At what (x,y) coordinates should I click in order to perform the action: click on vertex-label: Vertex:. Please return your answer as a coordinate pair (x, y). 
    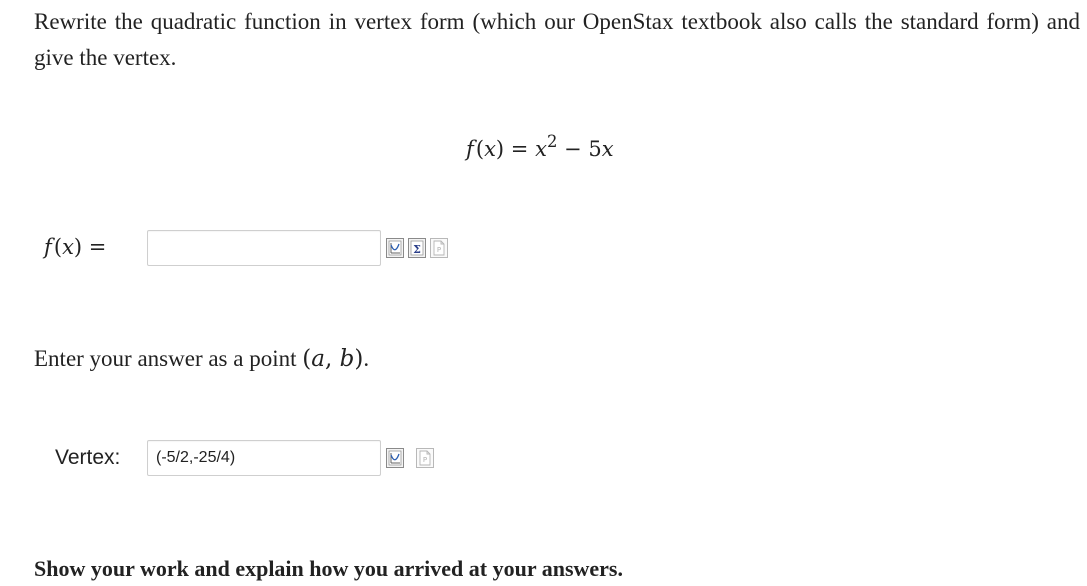
    Looking at the image, I should click on (88, 457).